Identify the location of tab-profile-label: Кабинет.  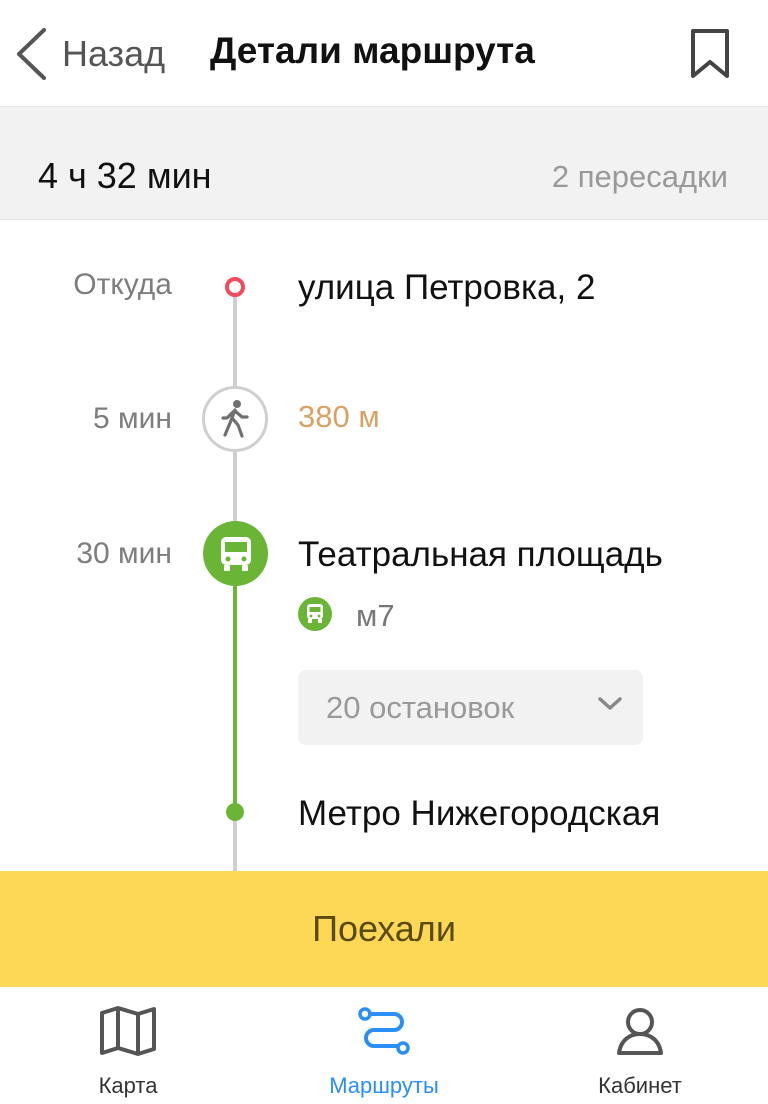
(640, 1085).